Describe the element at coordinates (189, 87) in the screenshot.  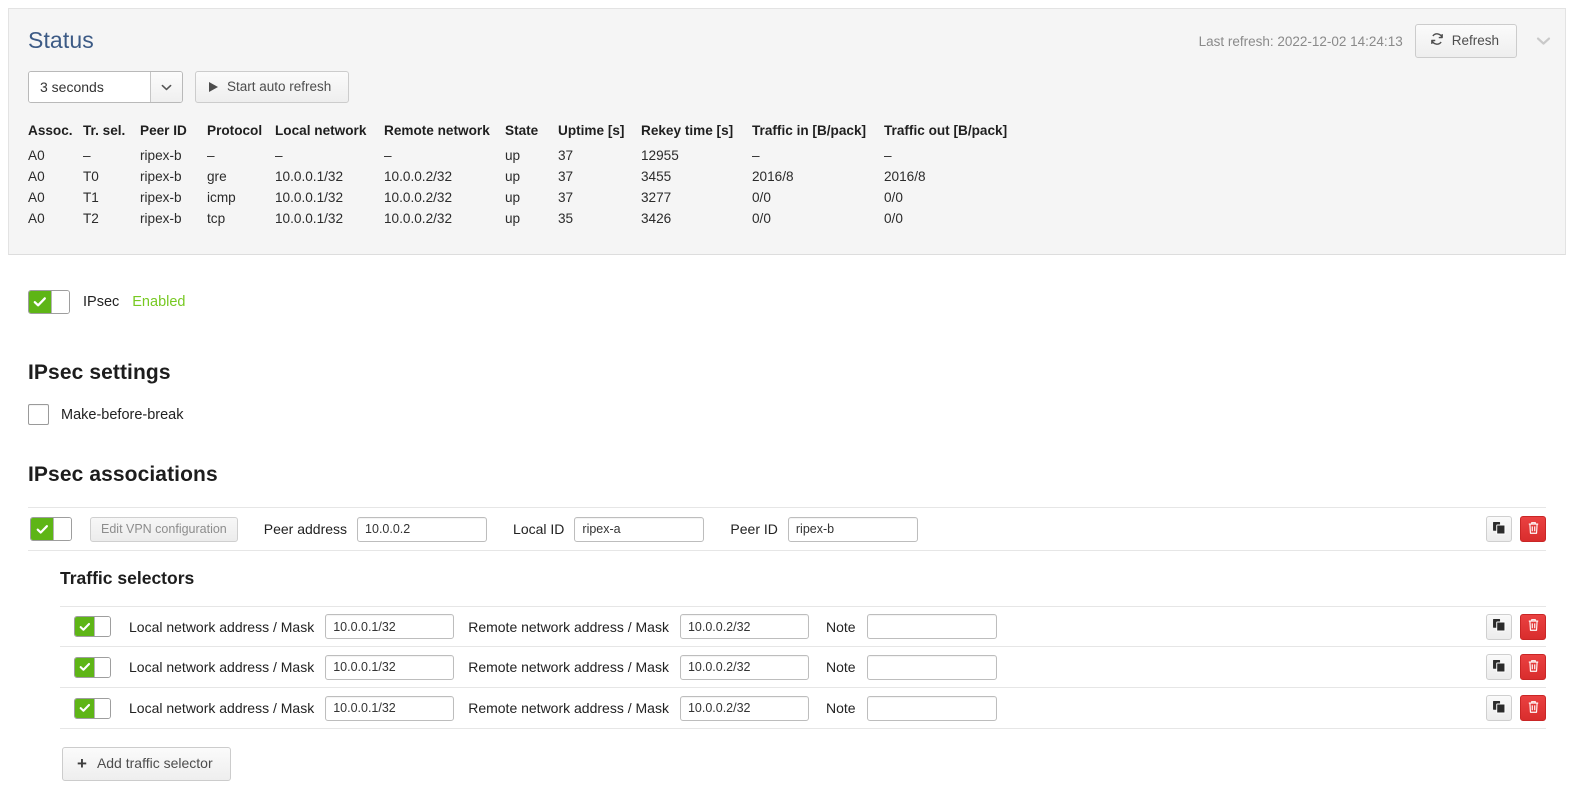
I see `auto-refresh-controls: 3 seconds Start auto refresh` at that location.